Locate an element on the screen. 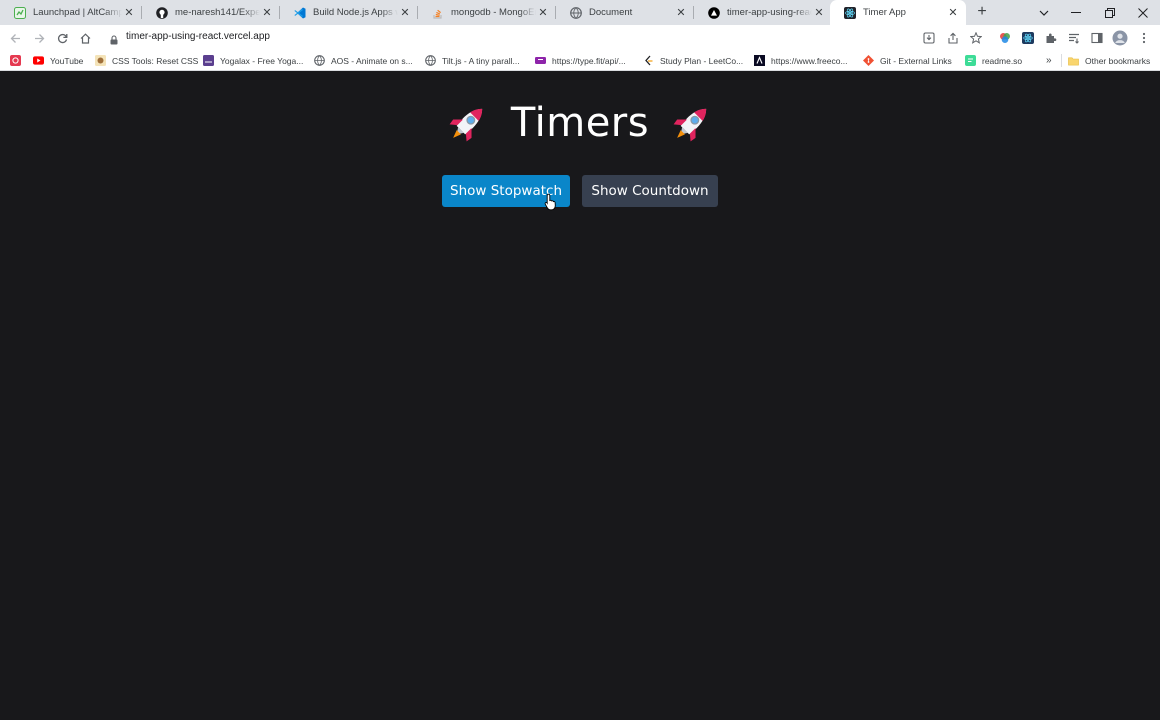 The image size is (1160, 720). bookmark-git: Git - External Links is located at coordinates (907, 60).